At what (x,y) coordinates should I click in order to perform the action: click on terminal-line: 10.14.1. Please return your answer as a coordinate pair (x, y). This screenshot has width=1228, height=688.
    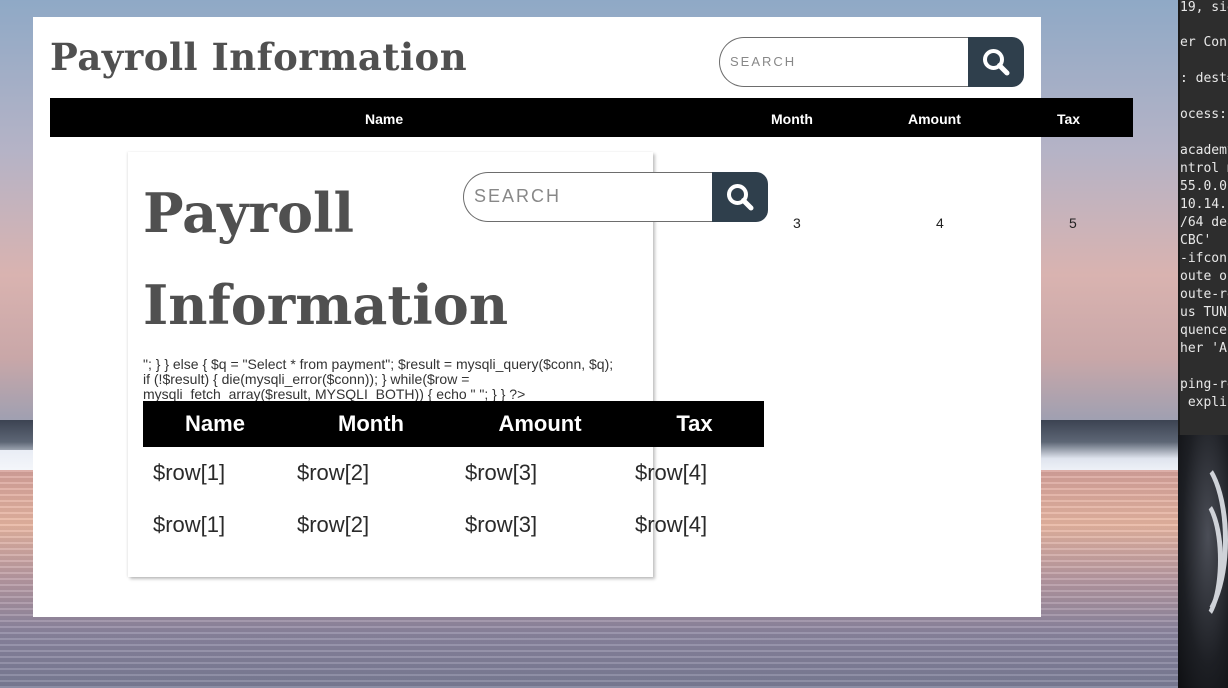
    Looking at the image, I should click on (1204, 204).